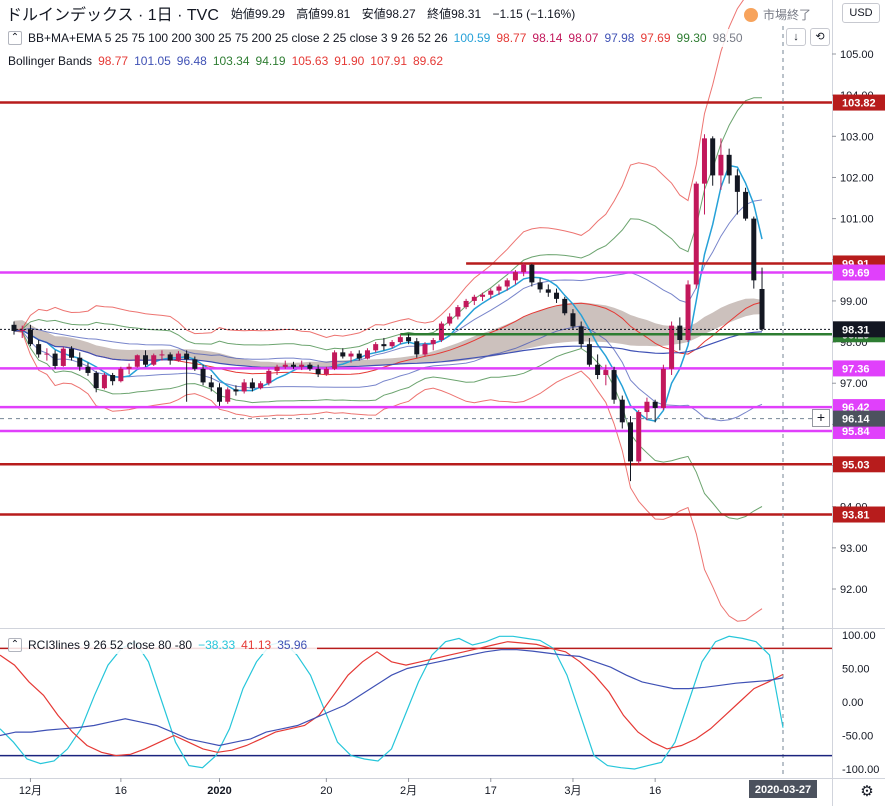 This screenshot has height=806, width=885. I want to click on currency-button: USD, so click(861, 13).